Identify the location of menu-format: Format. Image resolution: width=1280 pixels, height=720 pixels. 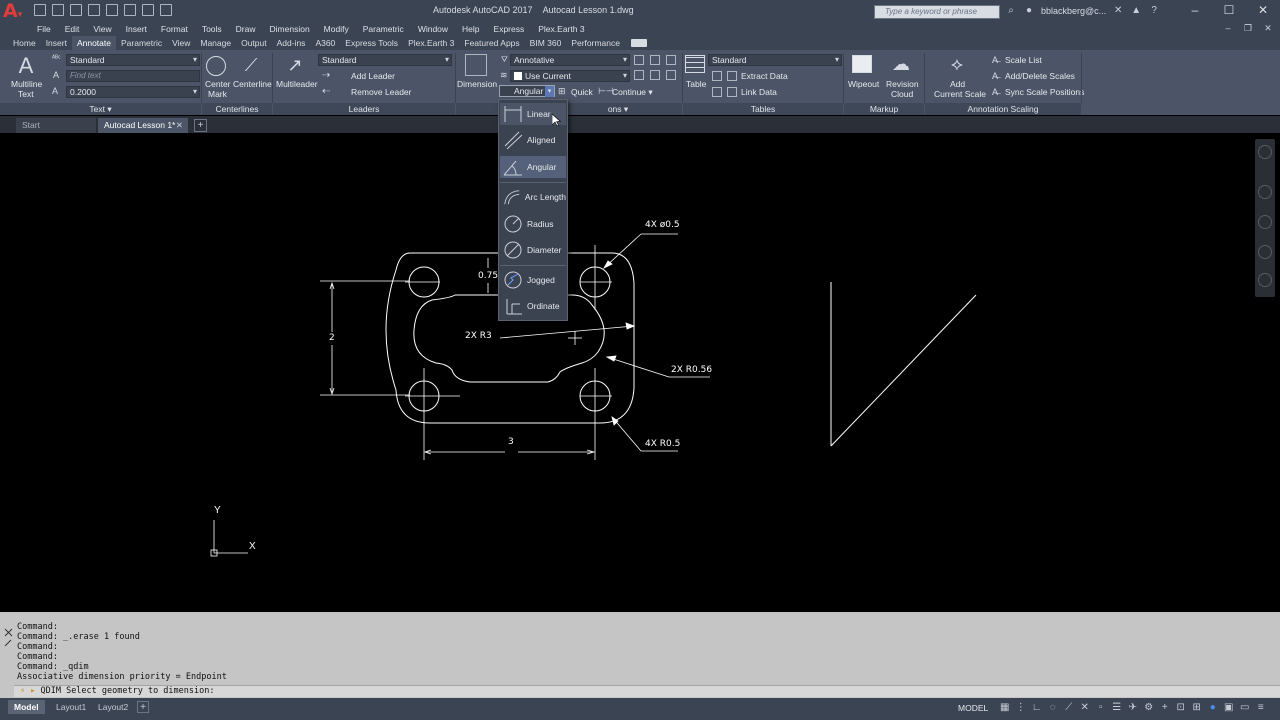
(174, 29).